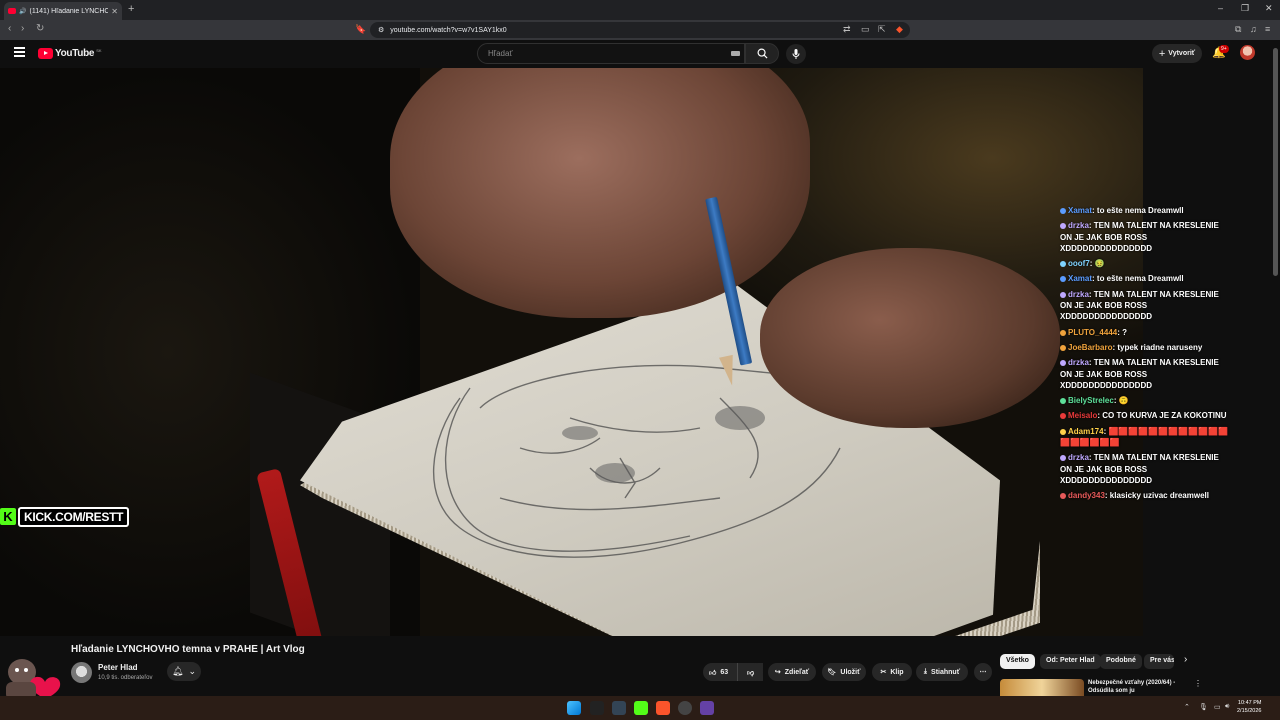  What do you see at coordinates (1247, 52) in the screenshot?
I see `user-avatar` at bounding box center [1247, 52].